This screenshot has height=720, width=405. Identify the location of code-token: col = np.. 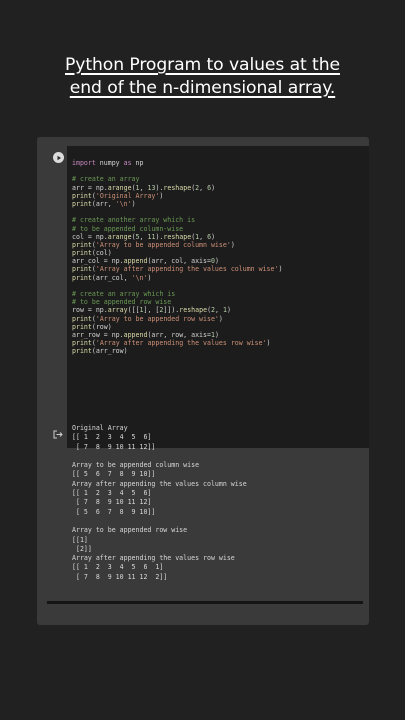
(90, 236).